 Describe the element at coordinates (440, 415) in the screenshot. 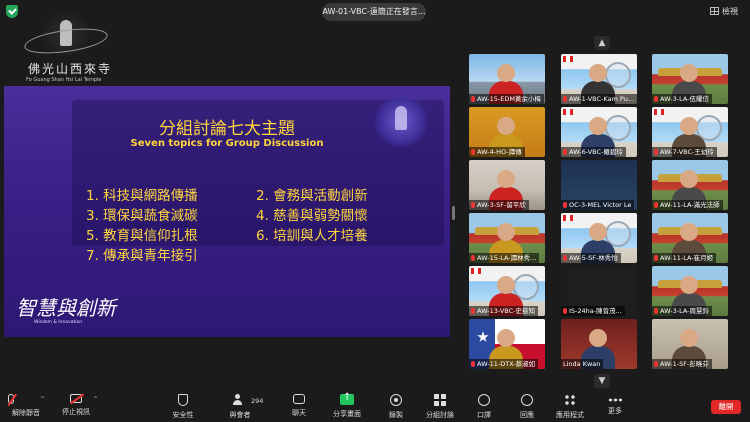

I see `breakout-rooms-label: 分組討論` at that location.